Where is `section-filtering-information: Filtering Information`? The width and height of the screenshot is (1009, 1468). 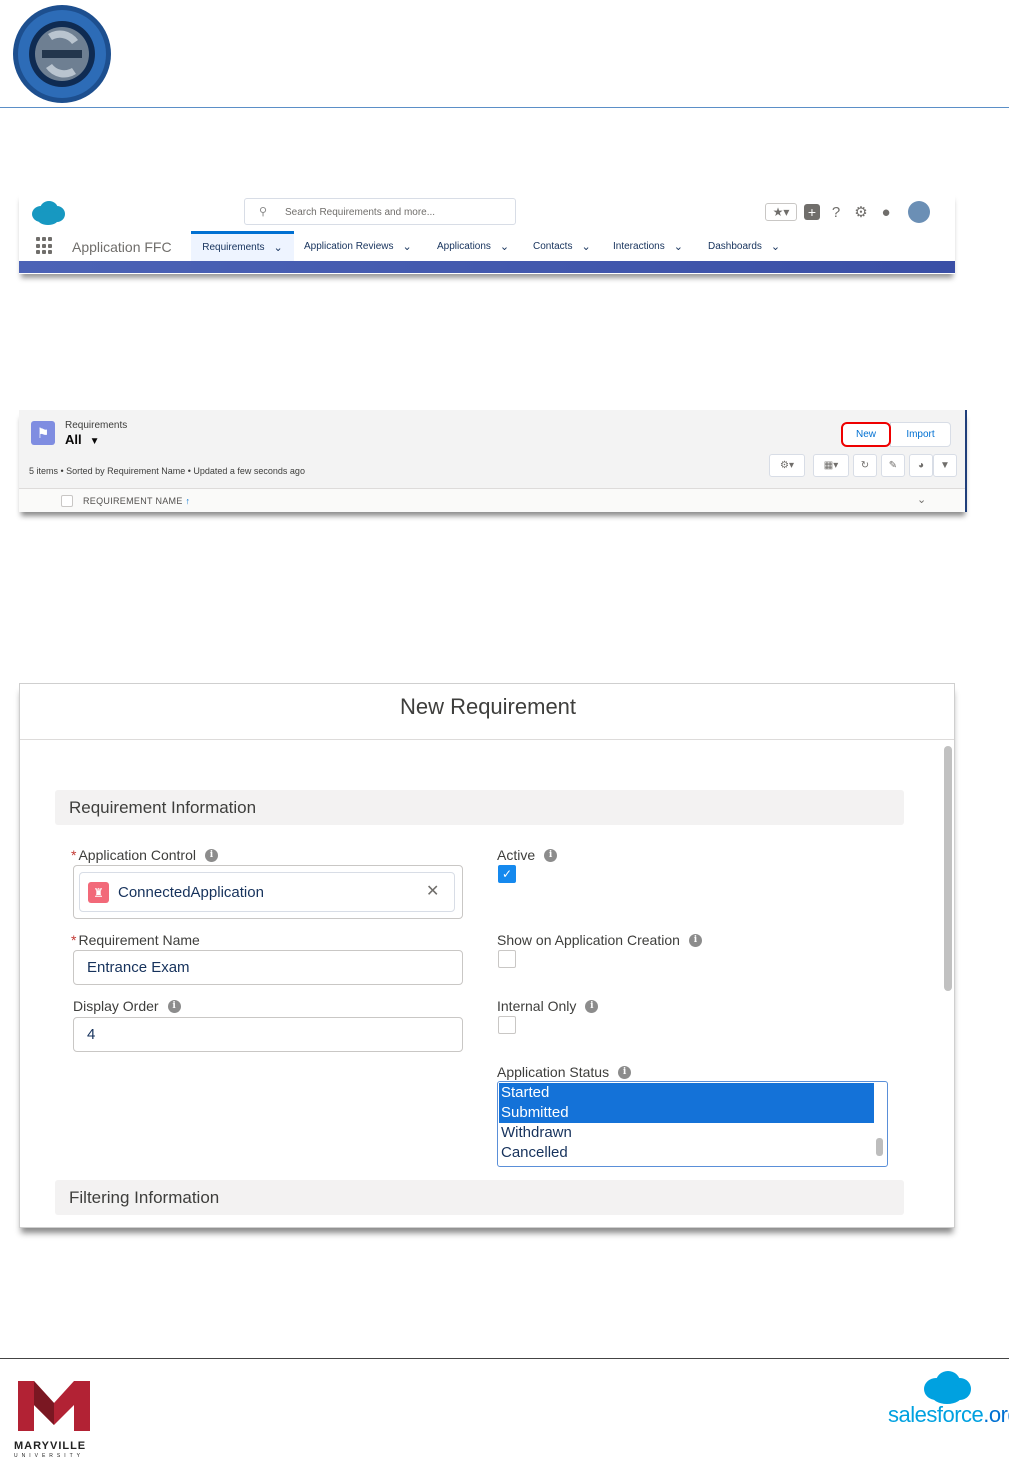 section-filtering-information: Filtering Information is located at coordinates (479, 1197).